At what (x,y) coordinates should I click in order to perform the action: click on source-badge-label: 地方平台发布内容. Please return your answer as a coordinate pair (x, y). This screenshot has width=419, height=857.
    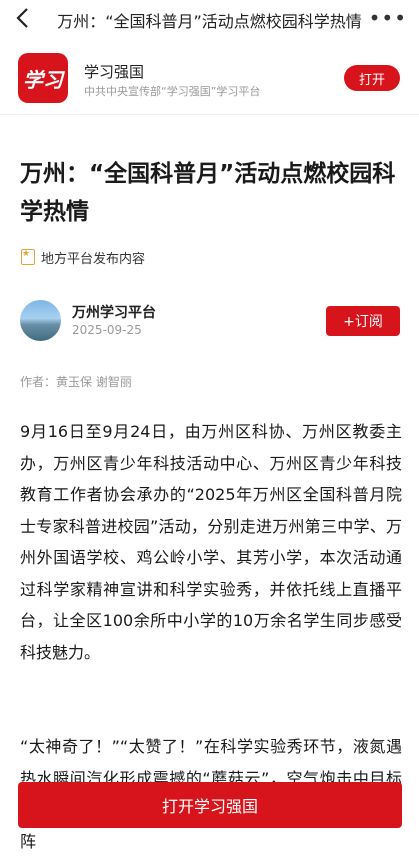
    Looking at the image, I should click on (93, 259).